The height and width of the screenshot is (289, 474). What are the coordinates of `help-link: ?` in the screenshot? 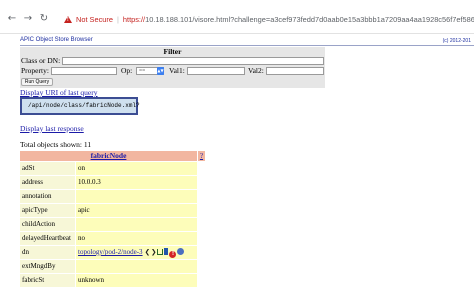 It's located at (201, 156).